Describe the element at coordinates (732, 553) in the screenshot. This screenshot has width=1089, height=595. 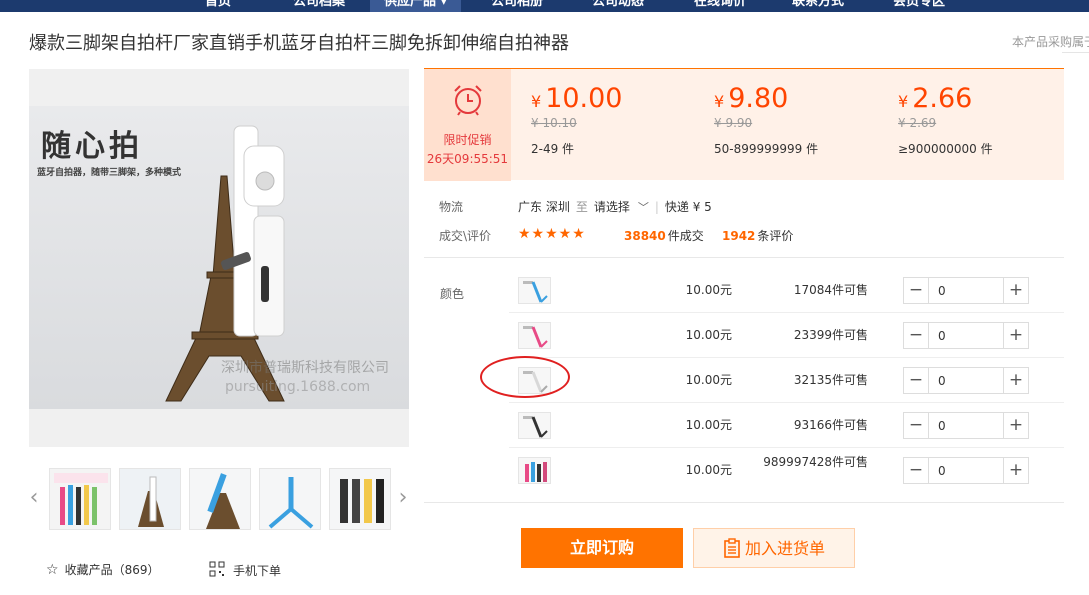
I see `clipboard-icon` at that location.